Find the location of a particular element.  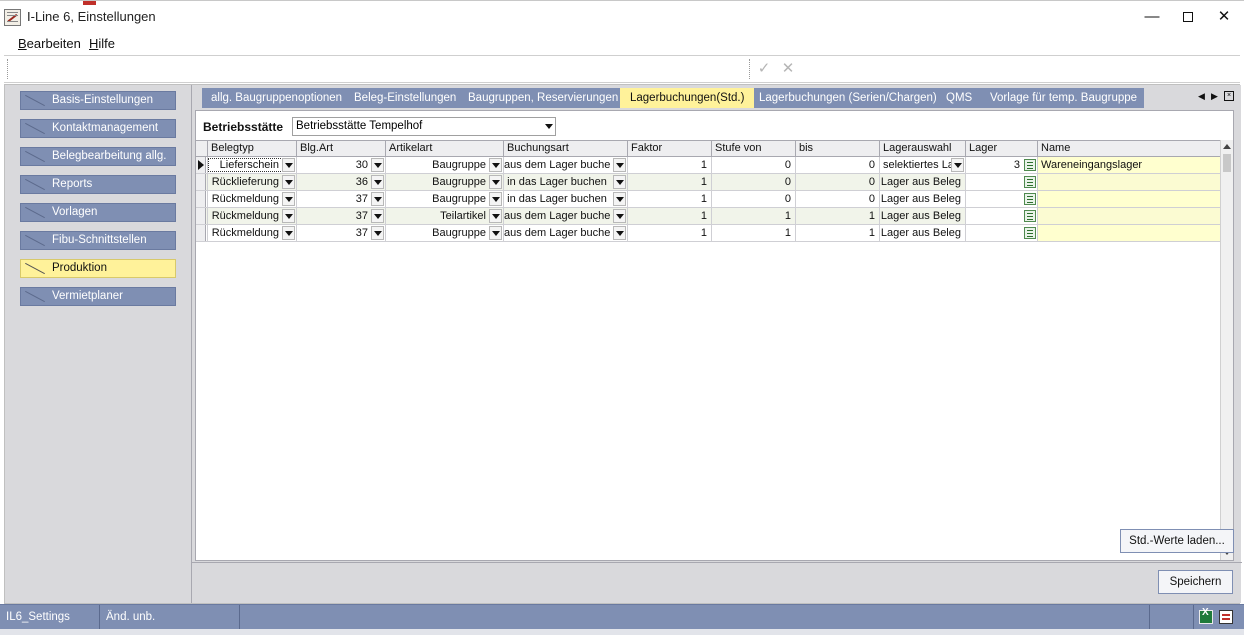

nav-kontaktmanagement: Kontaktmanagement is located at coordinates (98, 128).